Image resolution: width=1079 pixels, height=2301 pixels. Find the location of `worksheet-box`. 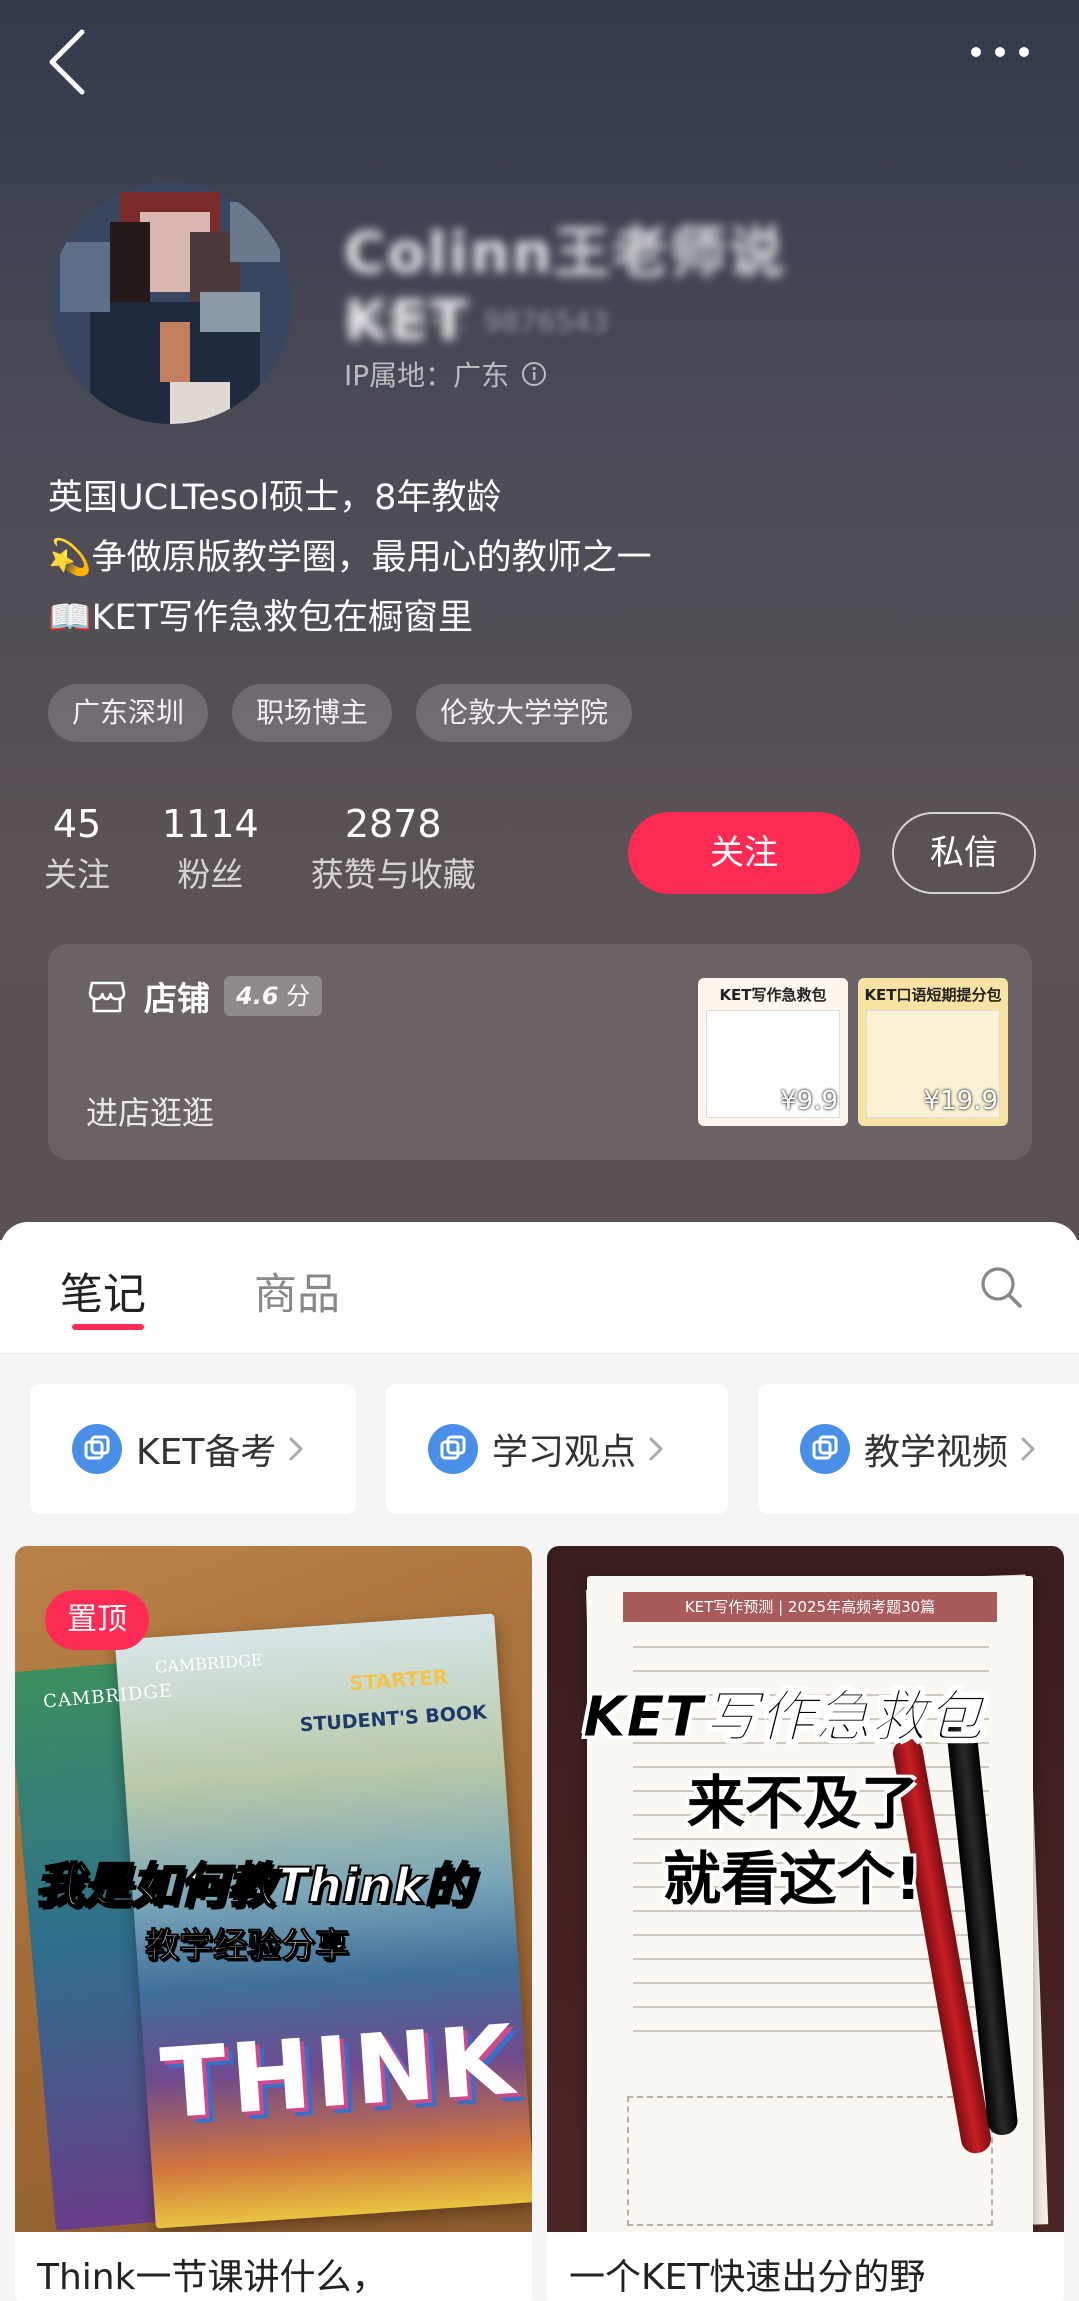

worksheet-box is located at coordinates (810, 2161).